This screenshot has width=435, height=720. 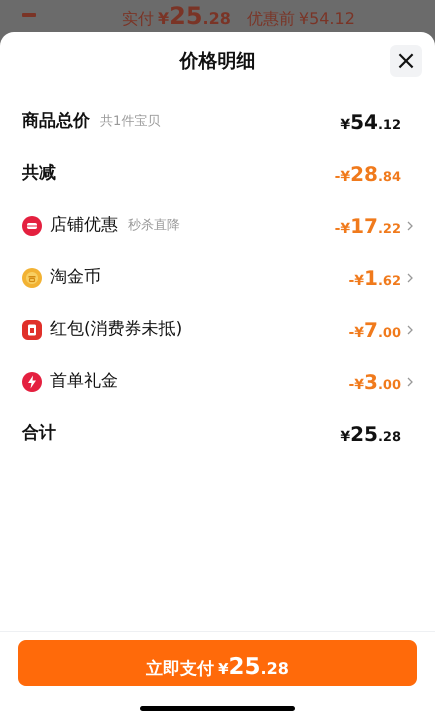 What do you see at coordinates (374, 278) in the screenshot?
I see `row-amount: -¥1.62` at bounding box center [374, 278].